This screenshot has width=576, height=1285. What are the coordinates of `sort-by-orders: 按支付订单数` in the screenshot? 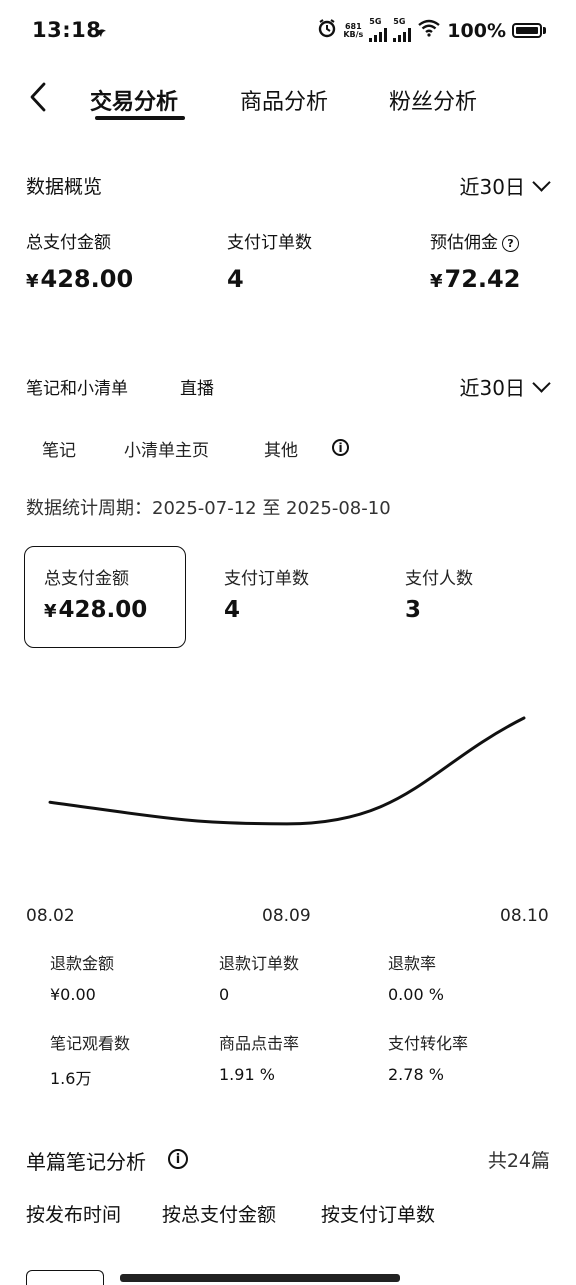 It's located at (378, 1213).